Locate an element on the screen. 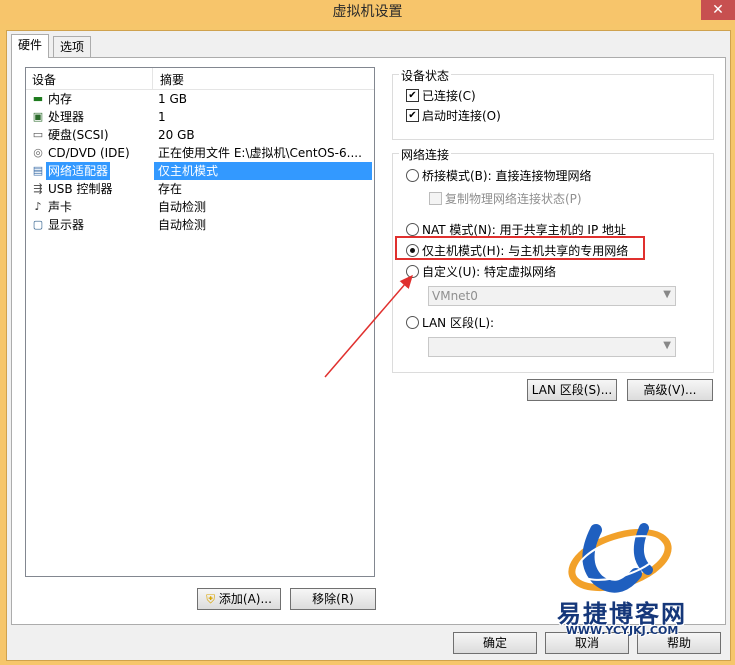 The width and height of the screenshot is (735, 665). watermark-url: WWW.YCYJKJ.COM is located at coordinates (622, 630).